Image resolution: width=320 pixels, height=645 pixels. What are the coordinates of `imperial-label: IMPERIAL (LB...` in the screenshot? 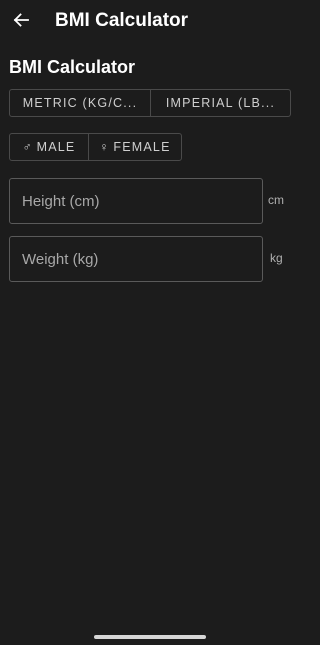 It's located at (220, 103).